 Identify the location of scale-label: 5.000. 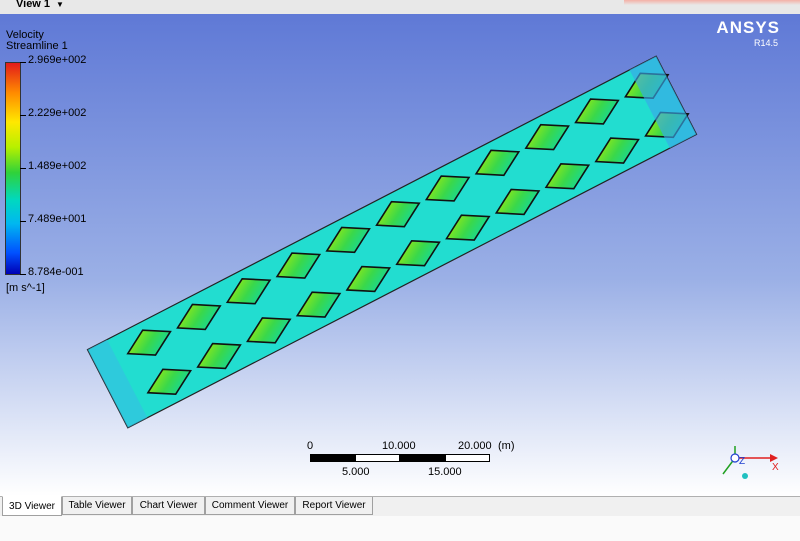
(356, 472).